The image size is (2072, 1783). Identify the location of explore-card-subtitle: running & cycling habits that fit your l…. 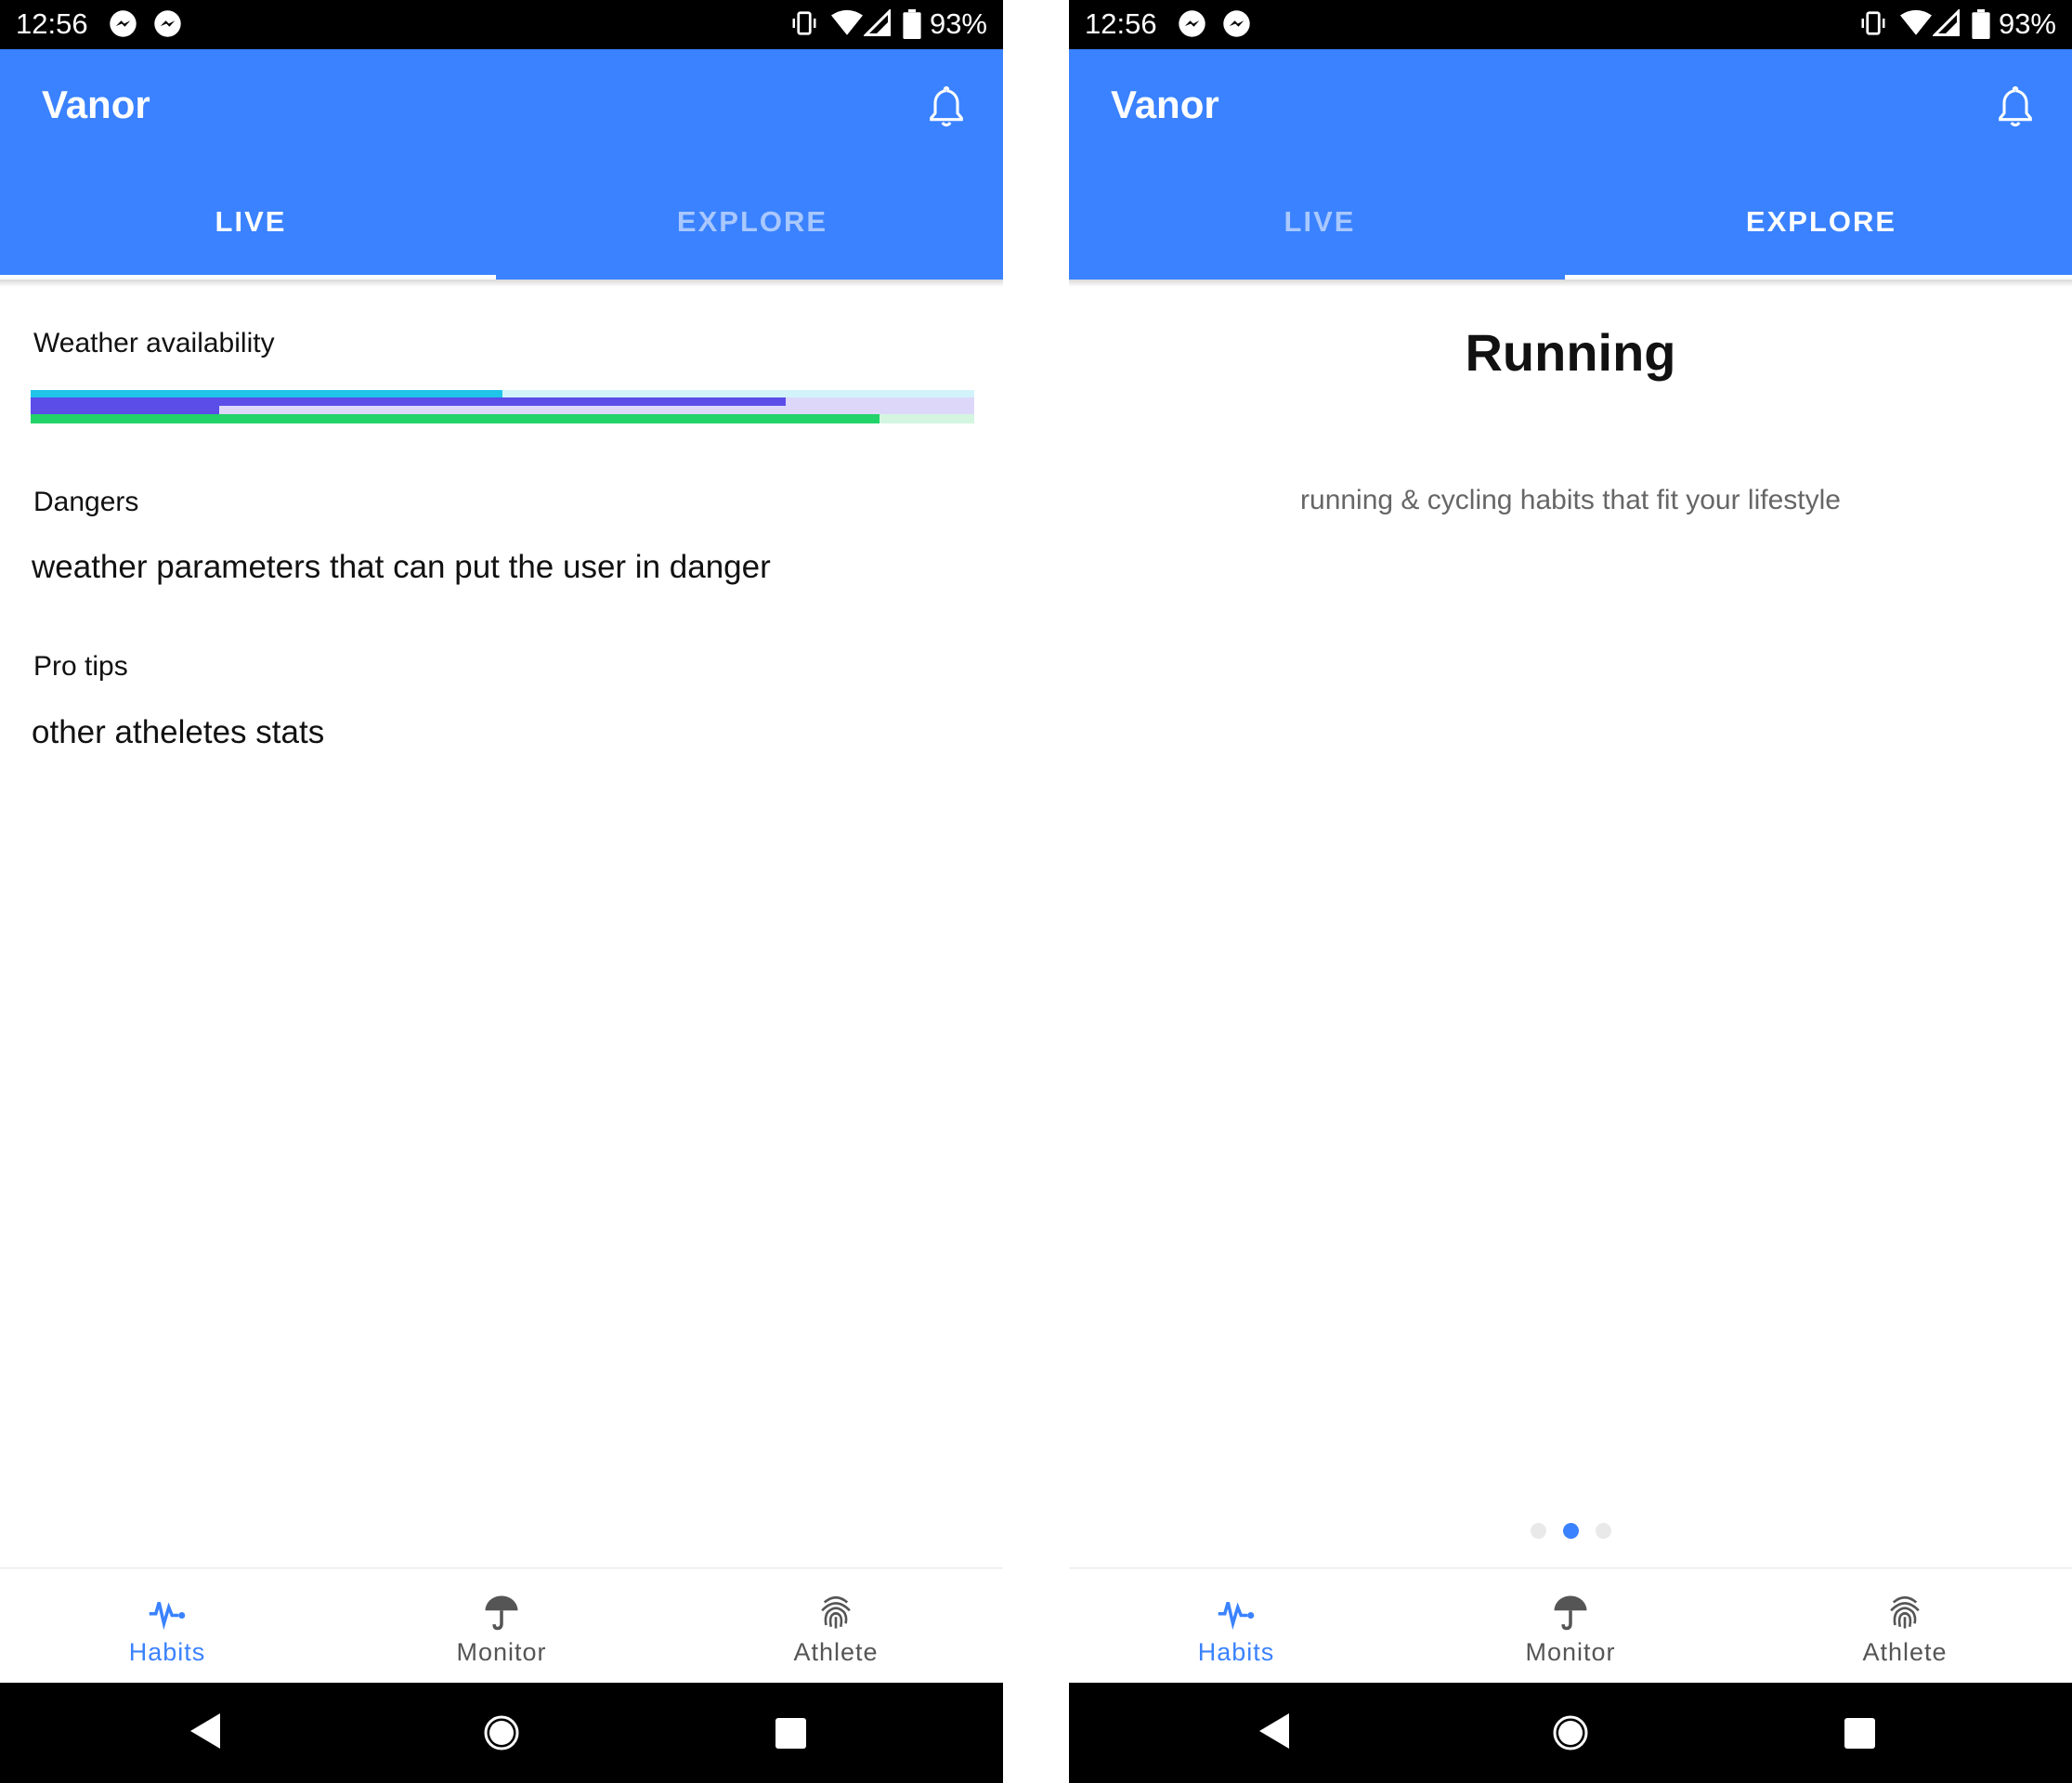
(1570, 500).